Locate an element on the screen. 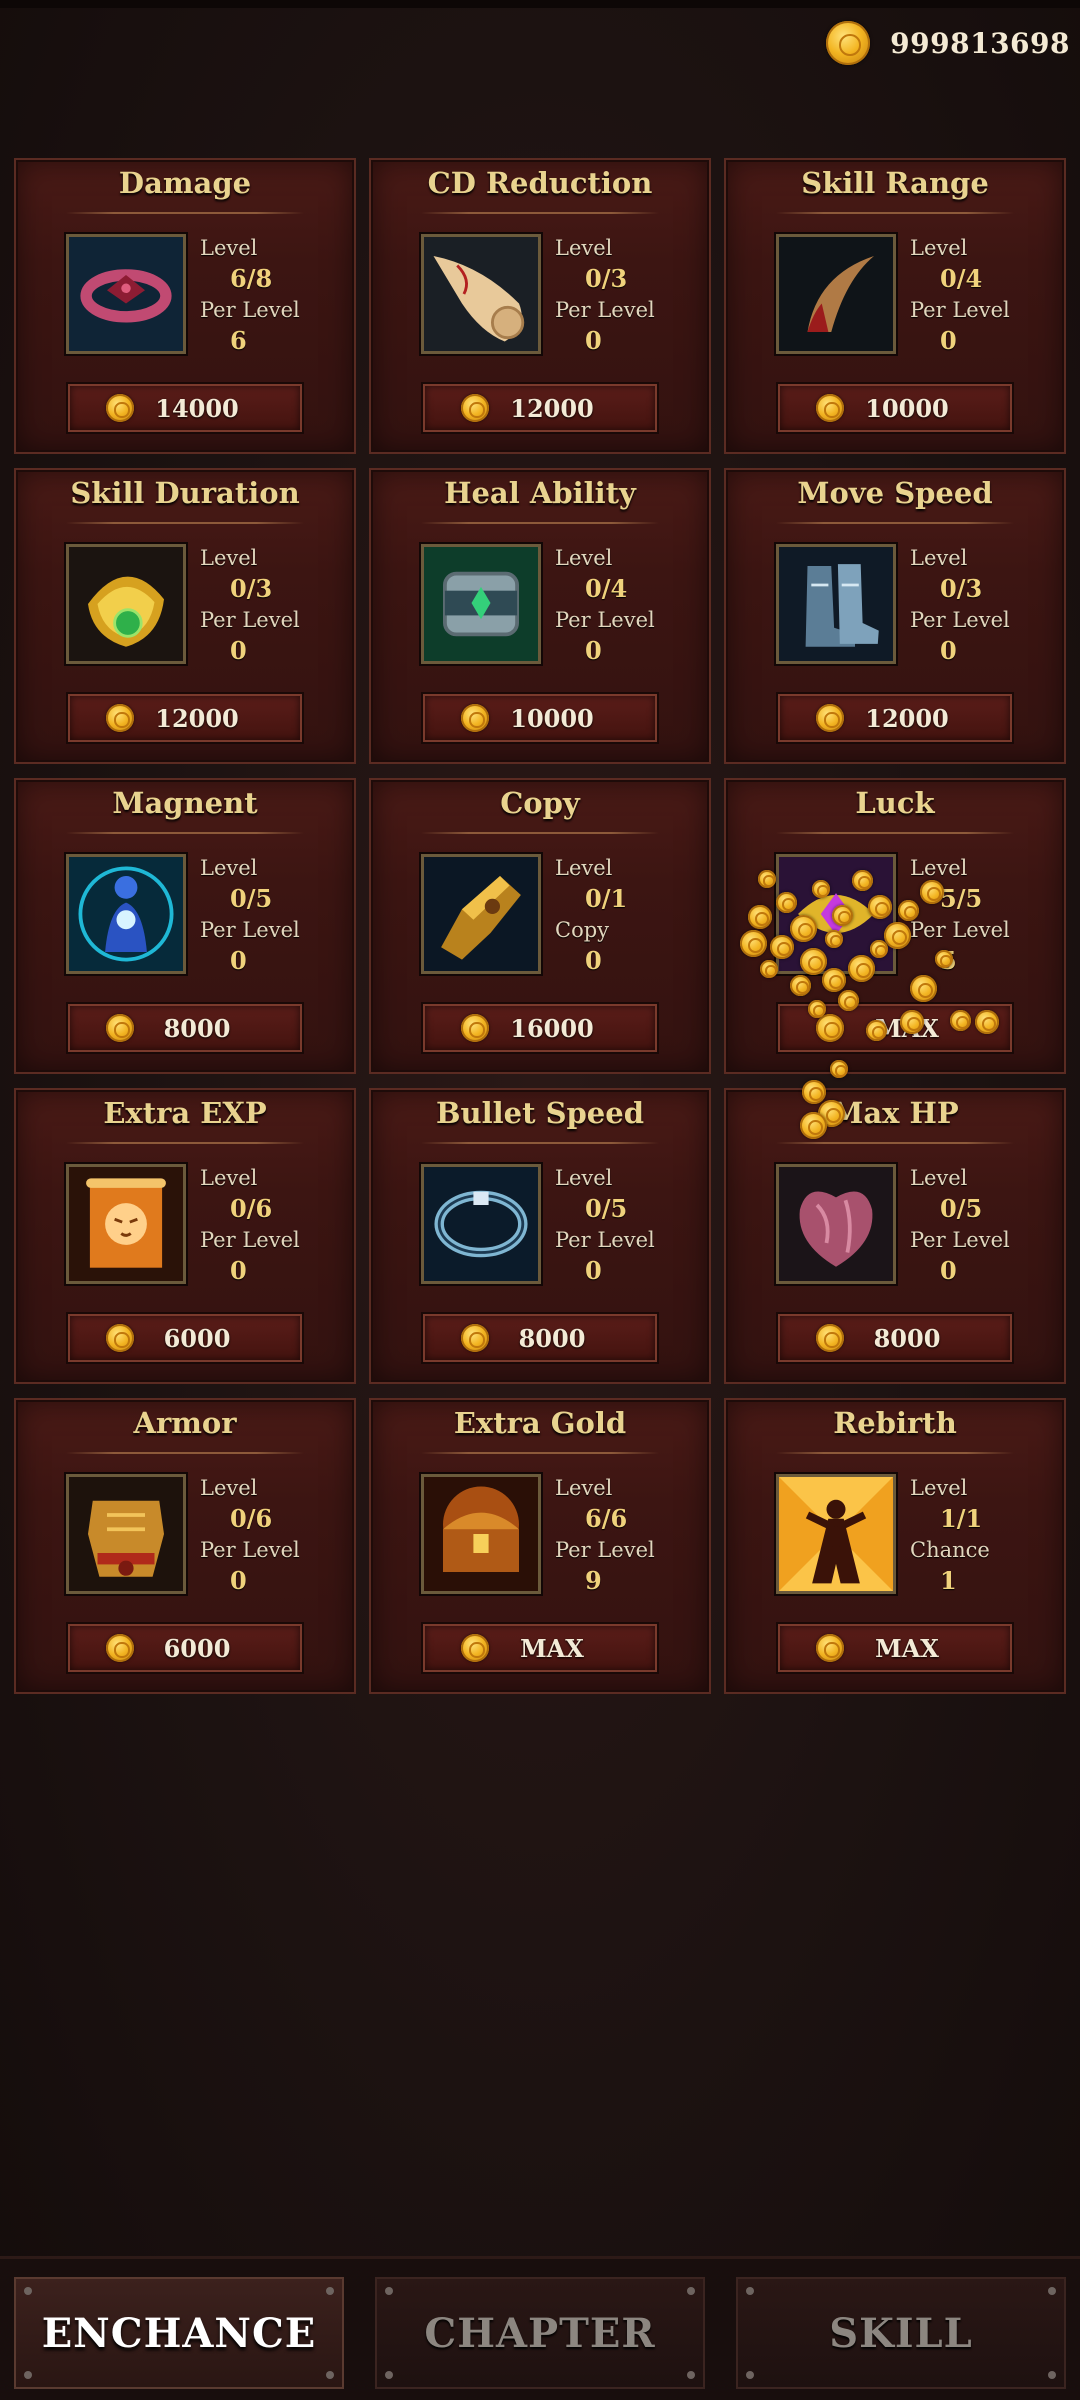  tab-skill: SKILL is located at coordinates (901, 2333).